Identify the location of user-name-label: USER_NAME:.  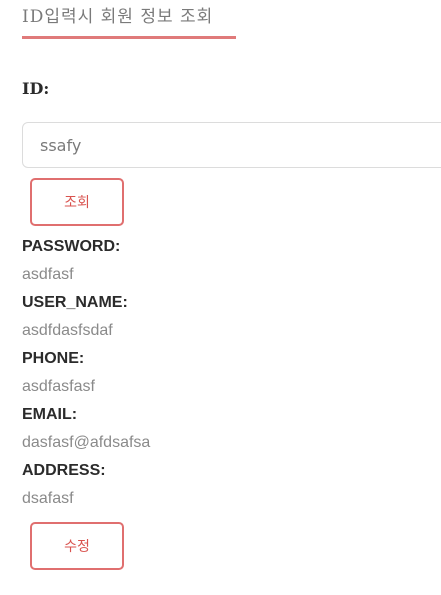
(75, 302).